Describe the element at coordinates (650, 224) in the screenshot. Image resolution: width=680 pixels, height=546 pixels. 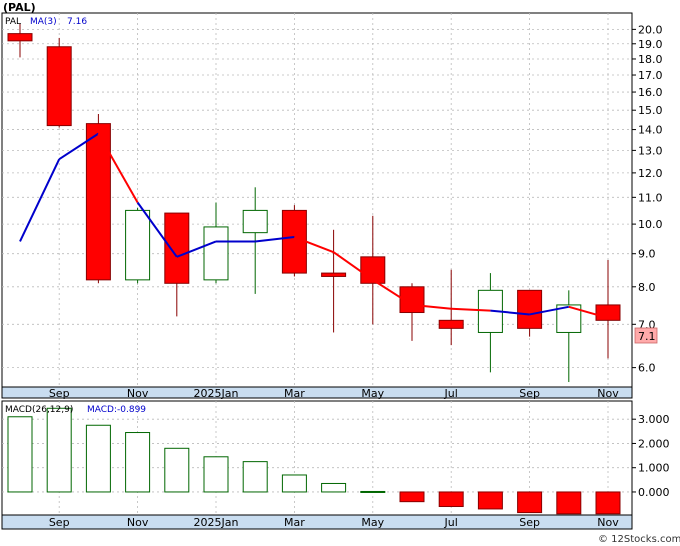
I see `price-y-tick-label: 10.0` at that location.